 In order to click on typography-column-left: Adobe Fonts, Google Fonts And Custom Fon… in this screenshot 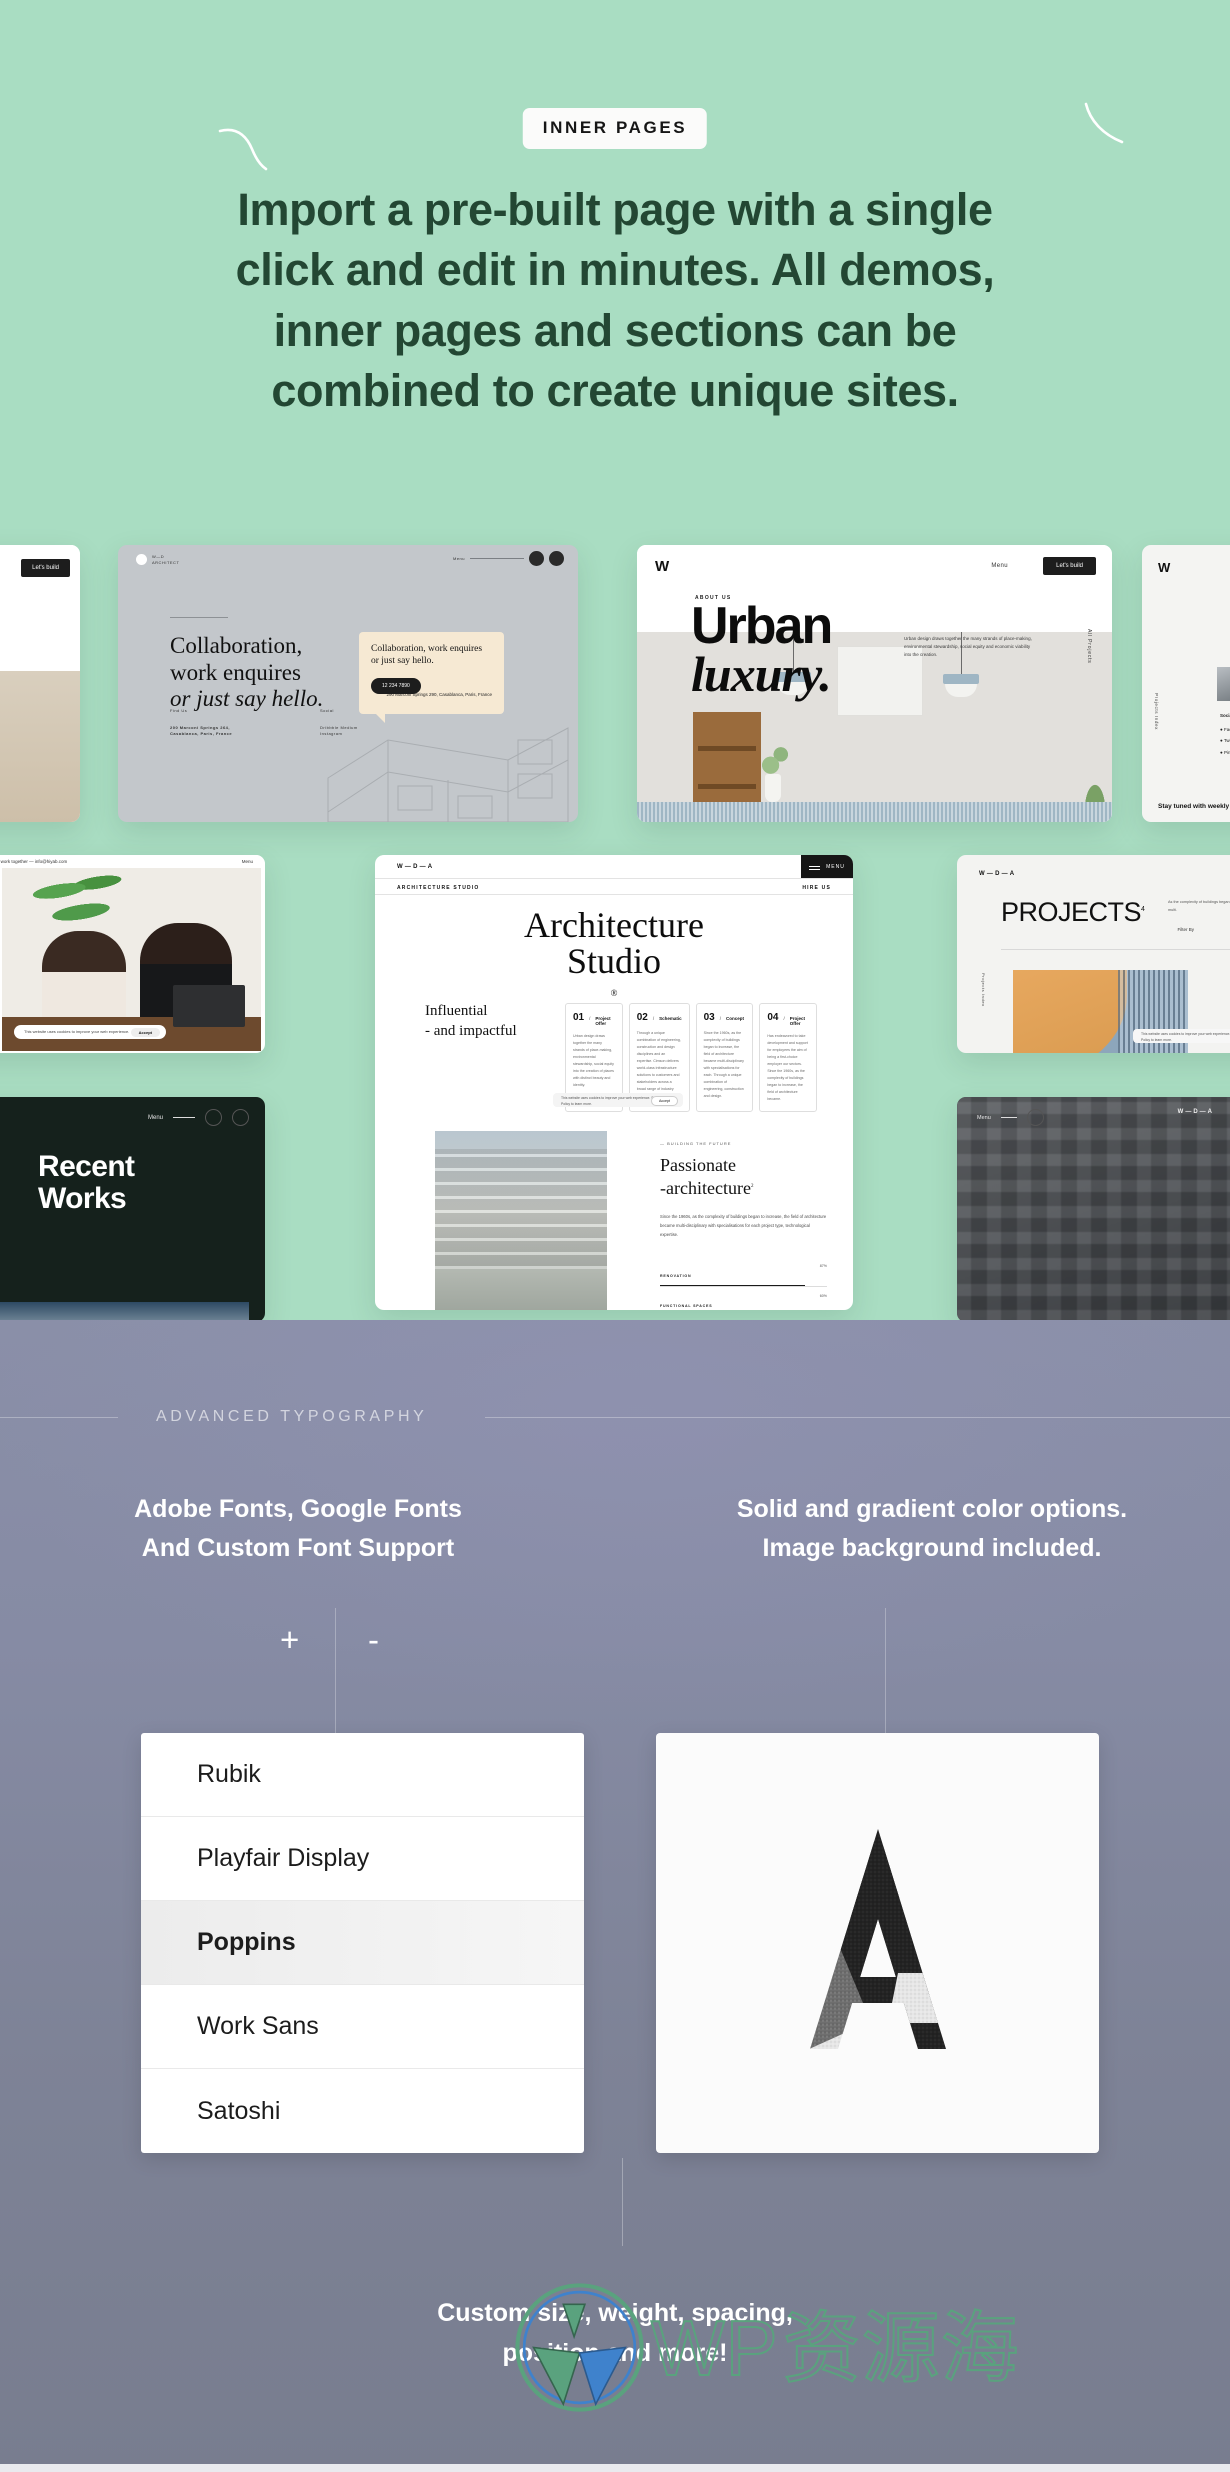, I will do `click(312, 1529)`.